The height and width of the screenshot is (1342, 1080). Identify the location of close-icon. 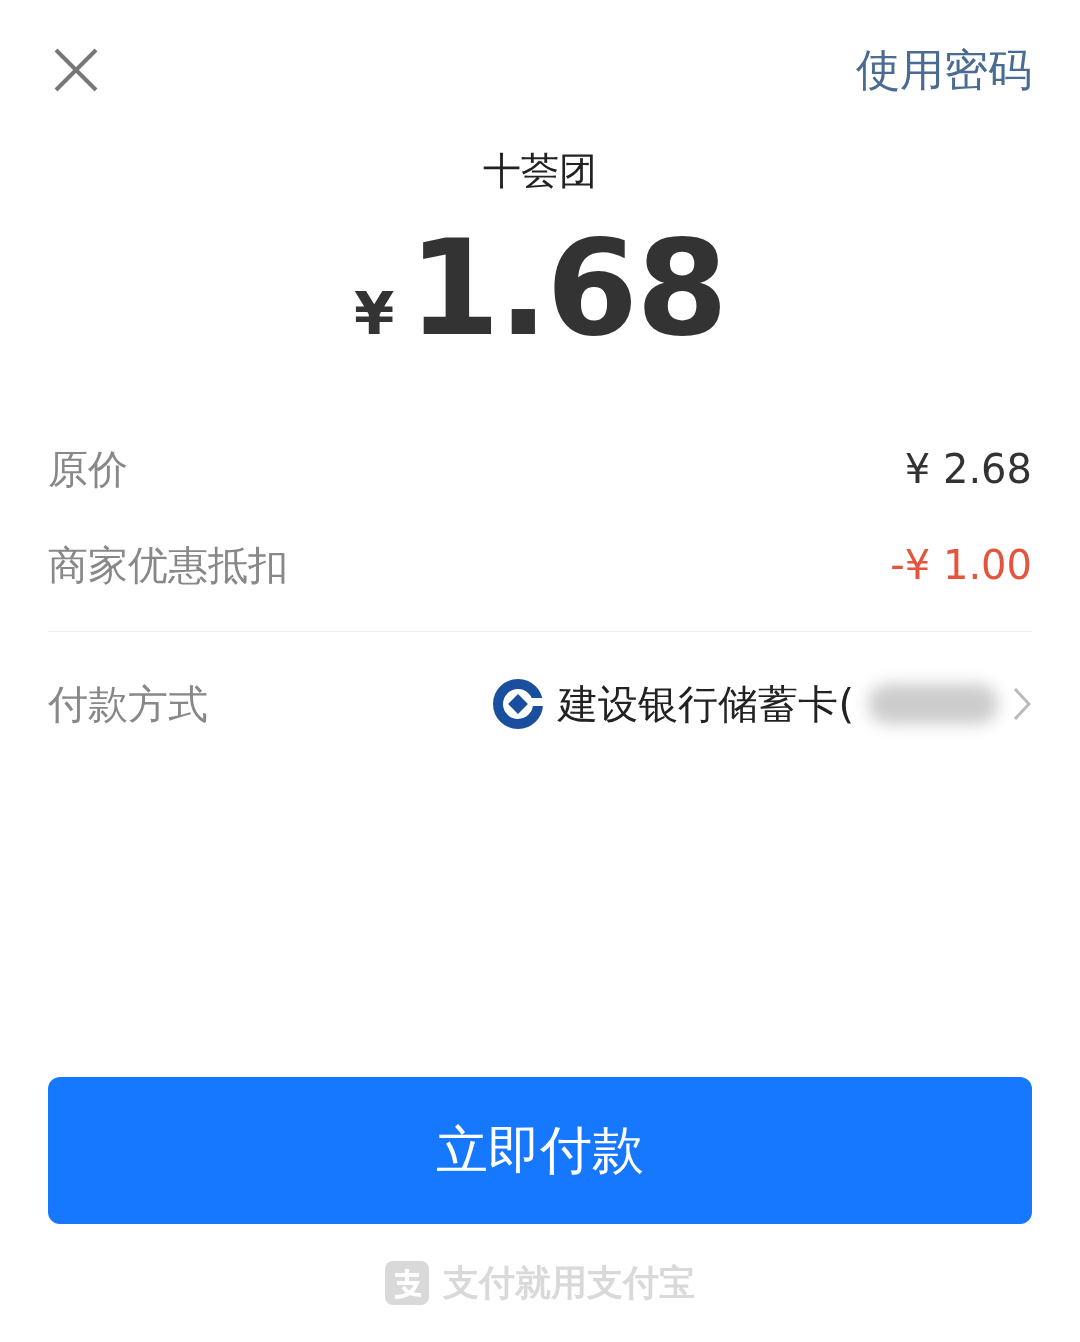
(76, 70).